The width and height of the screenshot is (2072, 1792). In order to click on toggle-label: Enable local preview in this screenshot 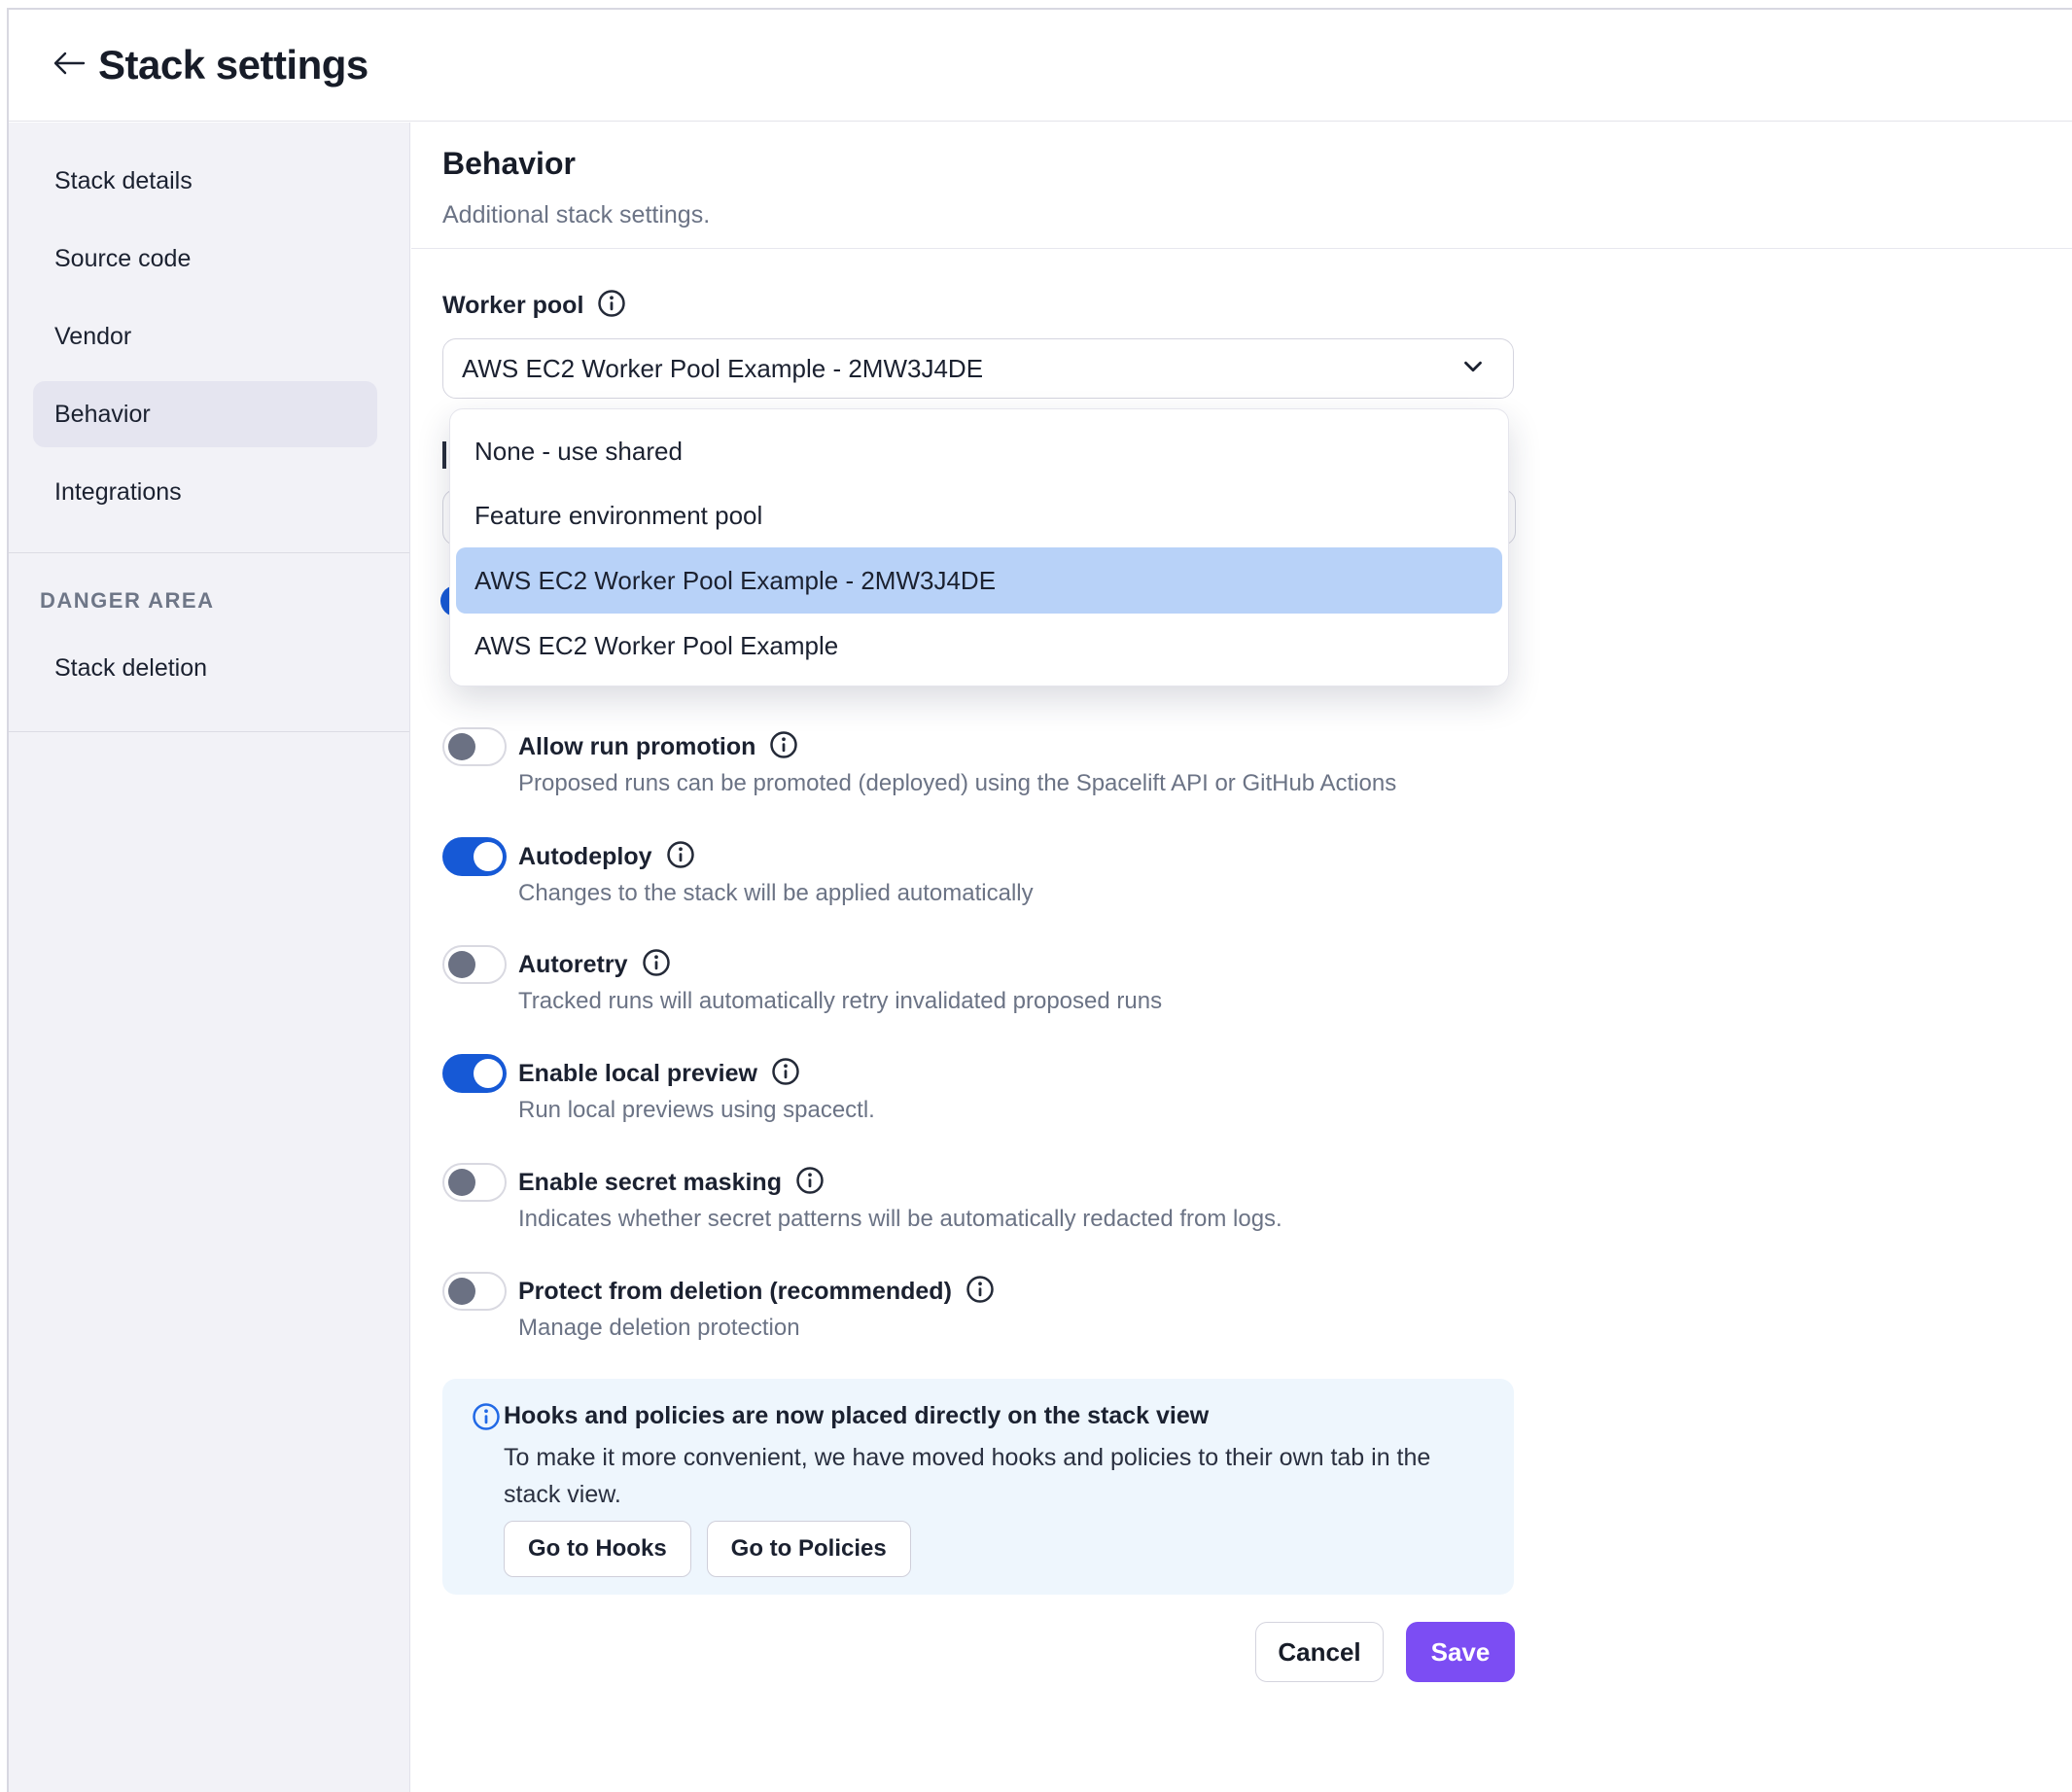, I will do `click(637, 1073)`.